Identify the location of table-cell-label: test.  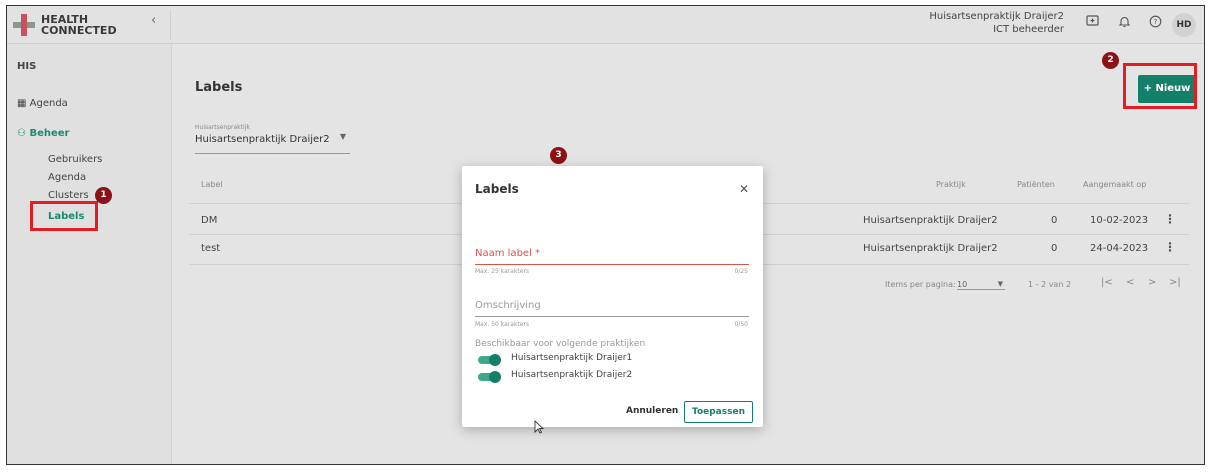
(211, 248).